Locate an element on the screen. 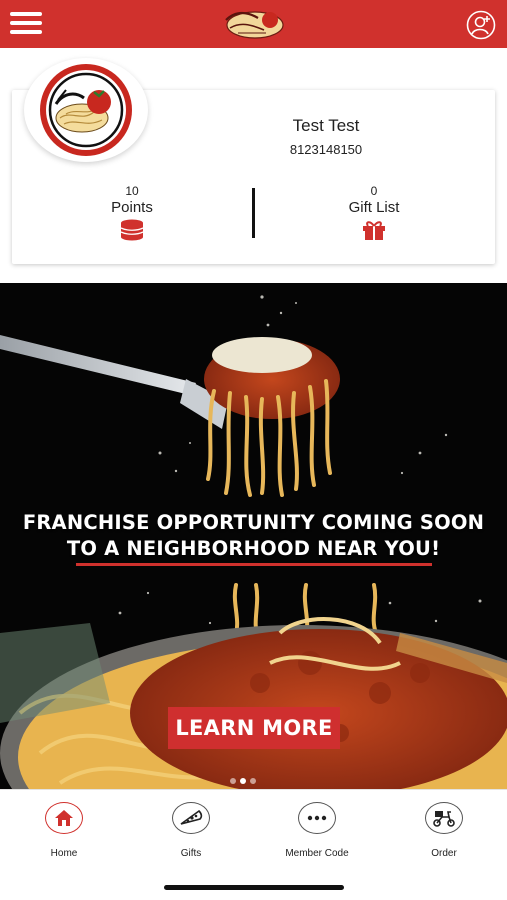 This screenshot has height=900, width=507. nav-gifts: Gifts is located at coordinates (191, 830).